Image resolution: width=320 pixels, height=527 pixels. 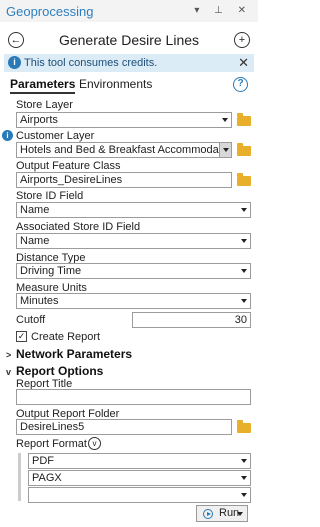 I want to click on report-options-section: v Report Options, so click(x=54, y=371).